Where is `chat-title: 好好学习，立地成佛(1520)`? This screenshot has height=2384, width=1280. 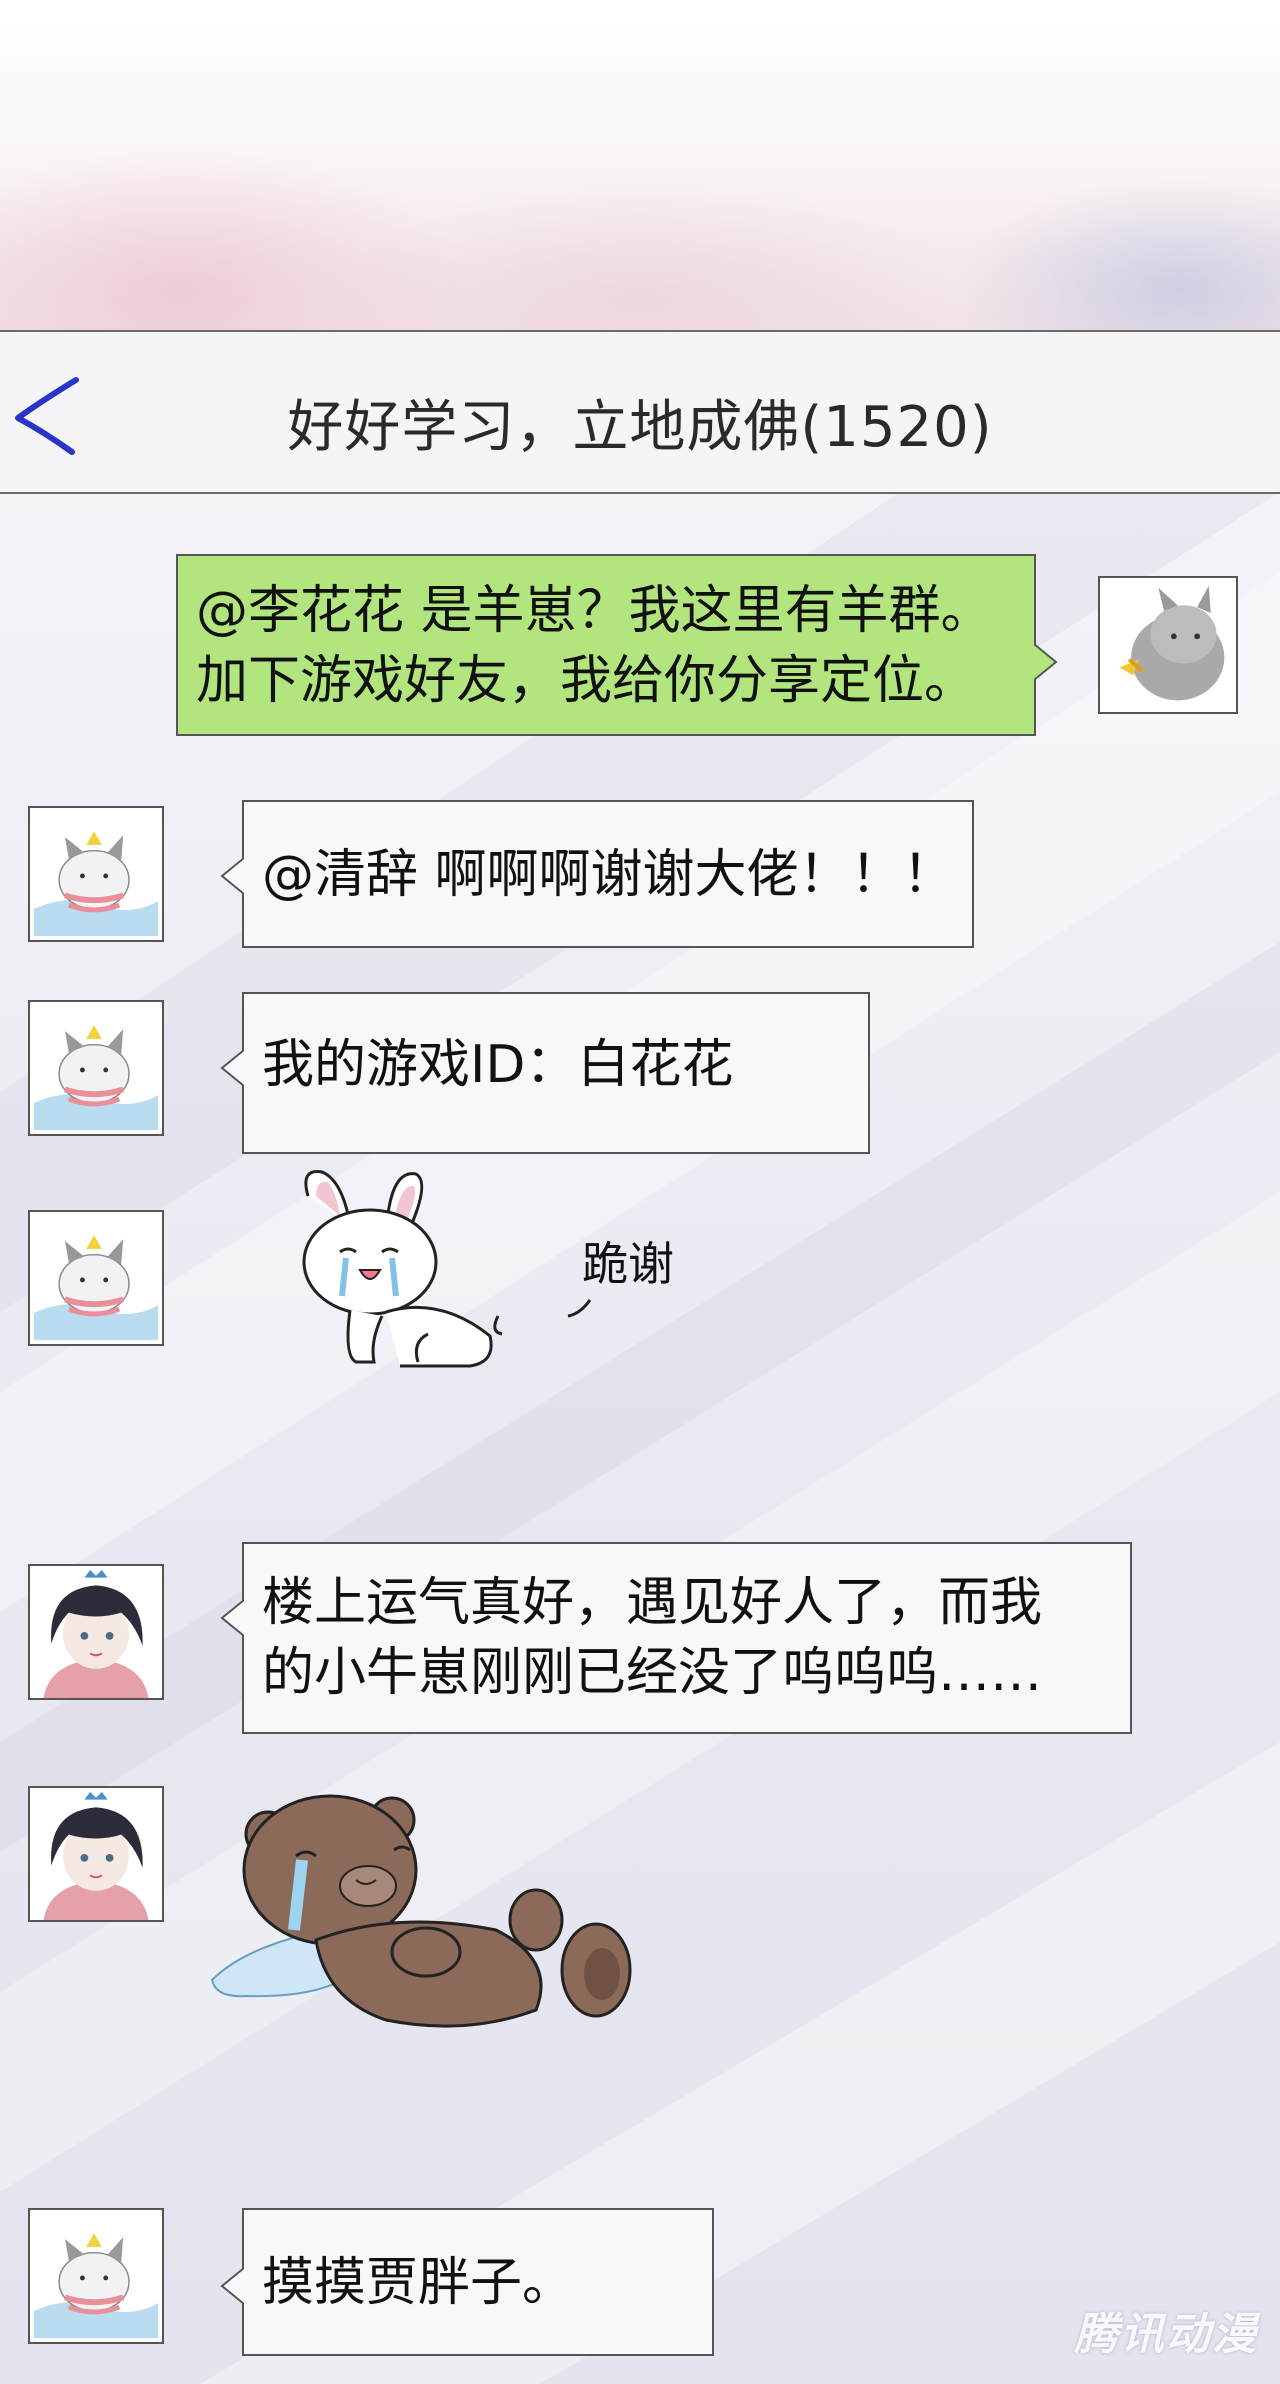
chat-title: 好好学习，立地成佛(1520) is located at coordinates (640, 427).